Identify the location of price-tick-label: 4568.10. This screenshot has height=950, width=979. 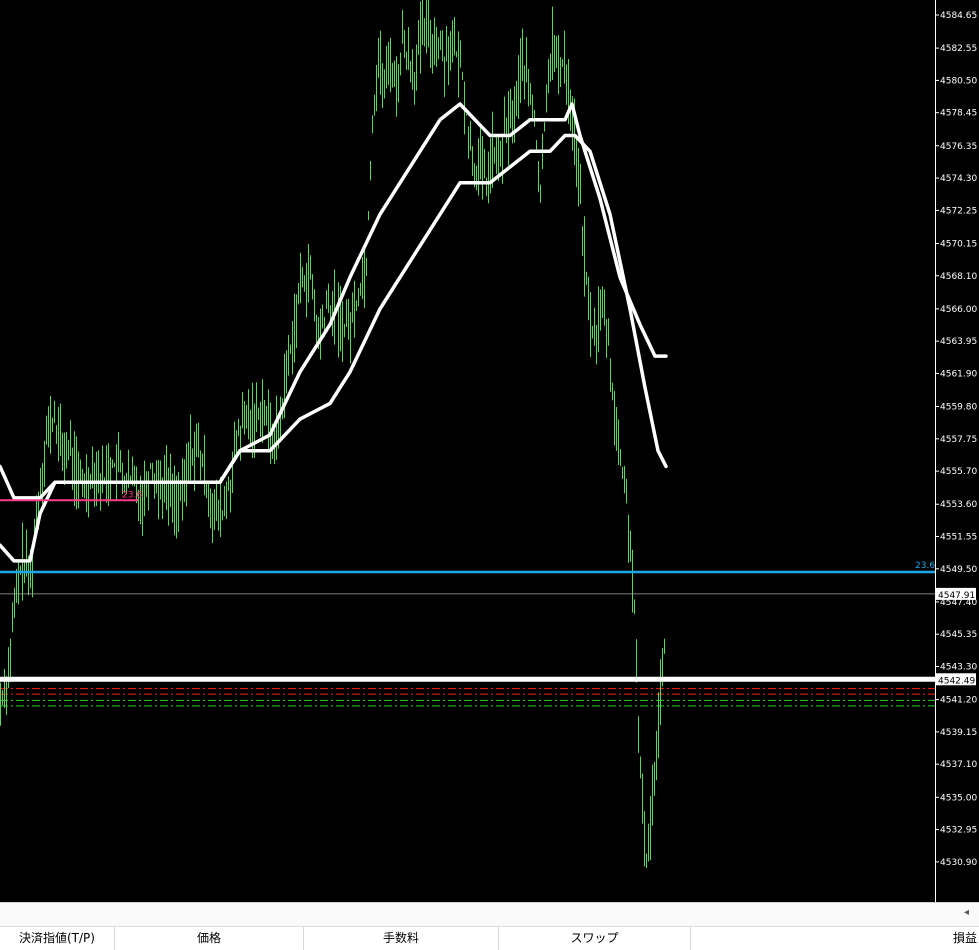
(958, 277).